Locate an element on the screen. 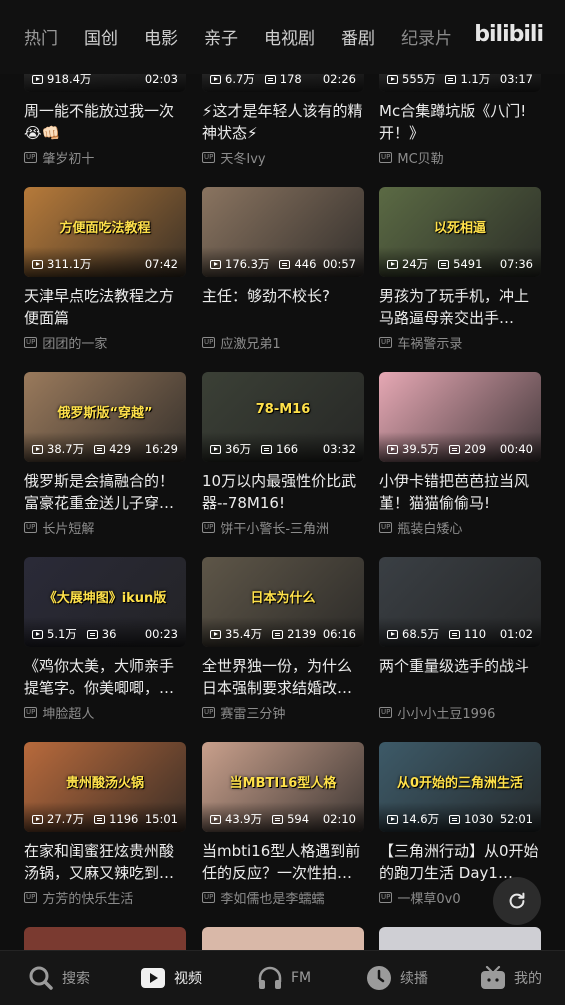  video-card: 176.3万 446 00:57 主任：够劲不校长? UP 应激兄弟1 is located at coordinates (283, 269).